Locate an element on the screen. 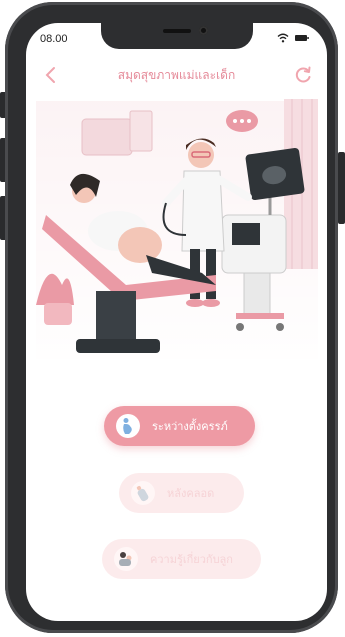  menu-item-pregnancy: ระหว่างตั้งครรภ์ is located at coordinates (179, 426).